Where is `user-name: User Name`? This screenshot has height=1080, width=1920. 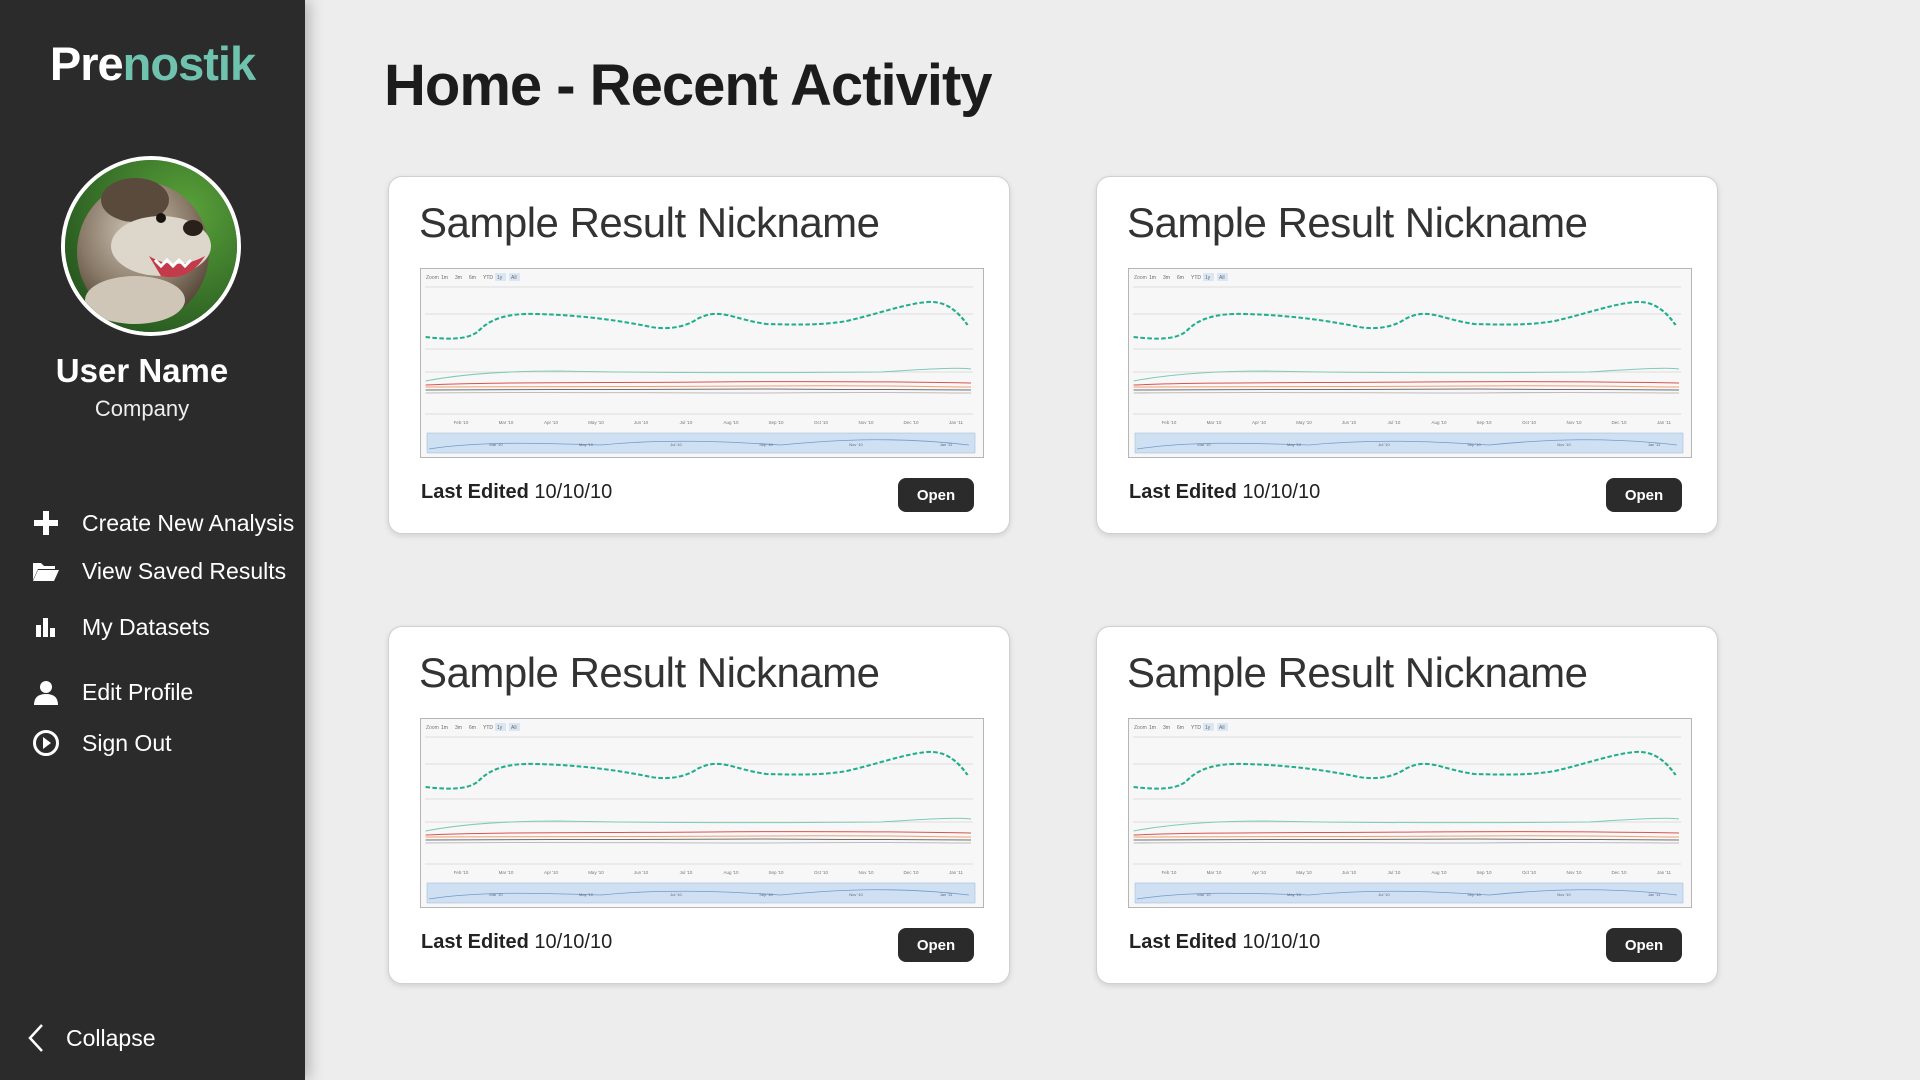
user-name: User Name is located at coordinates (142, 370).